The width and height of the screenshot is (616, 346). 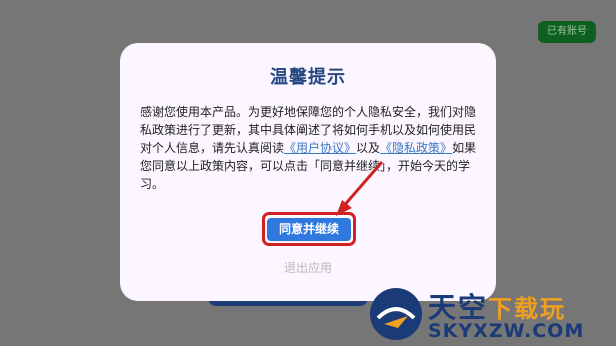 What do you see at coordinates (491, 314) in the screenshot?
I see `watermark: 天空下载玩 SKYXZW.COM` at bounding box center [491, 314].